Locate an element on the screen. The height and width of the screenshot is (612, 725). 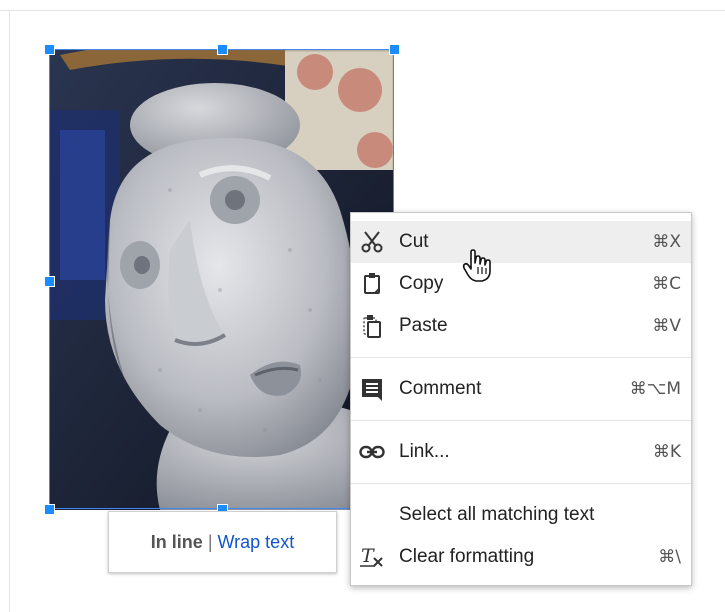
link-icon is located at coordinates (372, 452).